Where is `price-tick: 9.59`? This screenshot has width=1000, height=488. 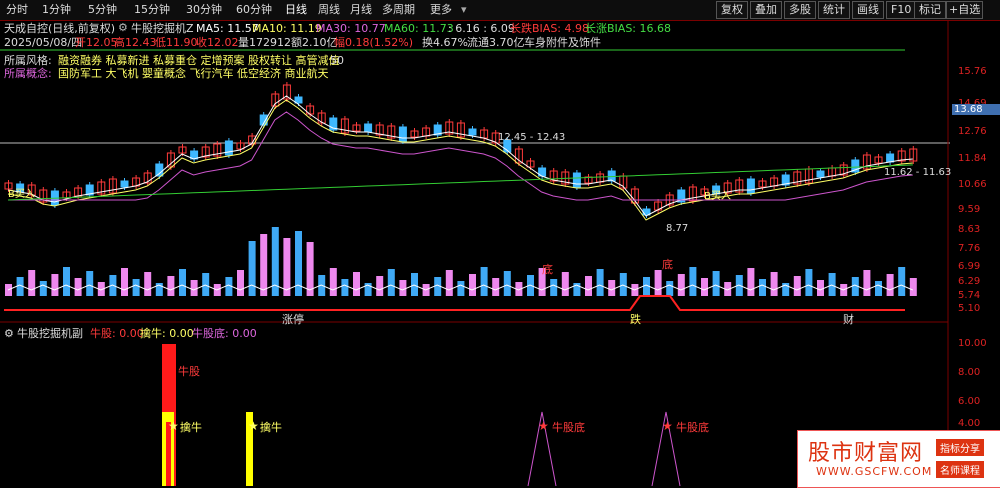
price-tick: 9.59 is located at coordinates (969, 209).